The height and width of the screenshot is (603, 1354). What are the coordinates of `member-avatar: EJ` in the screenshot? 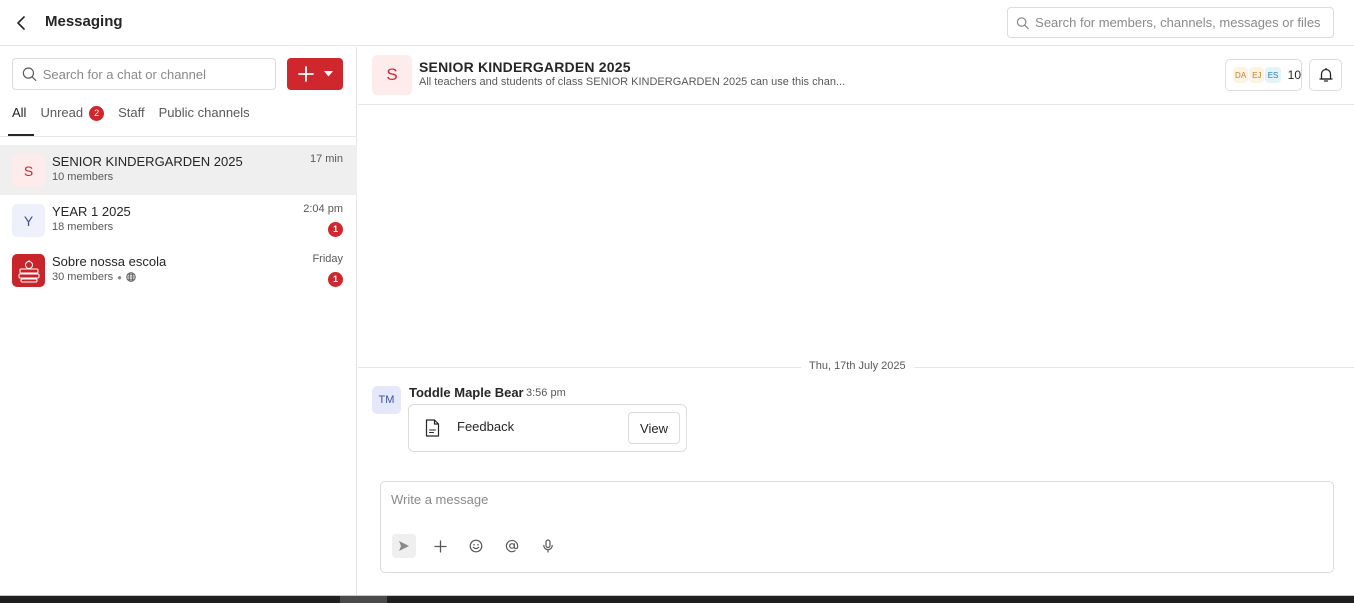 It's located at (1257, 75).